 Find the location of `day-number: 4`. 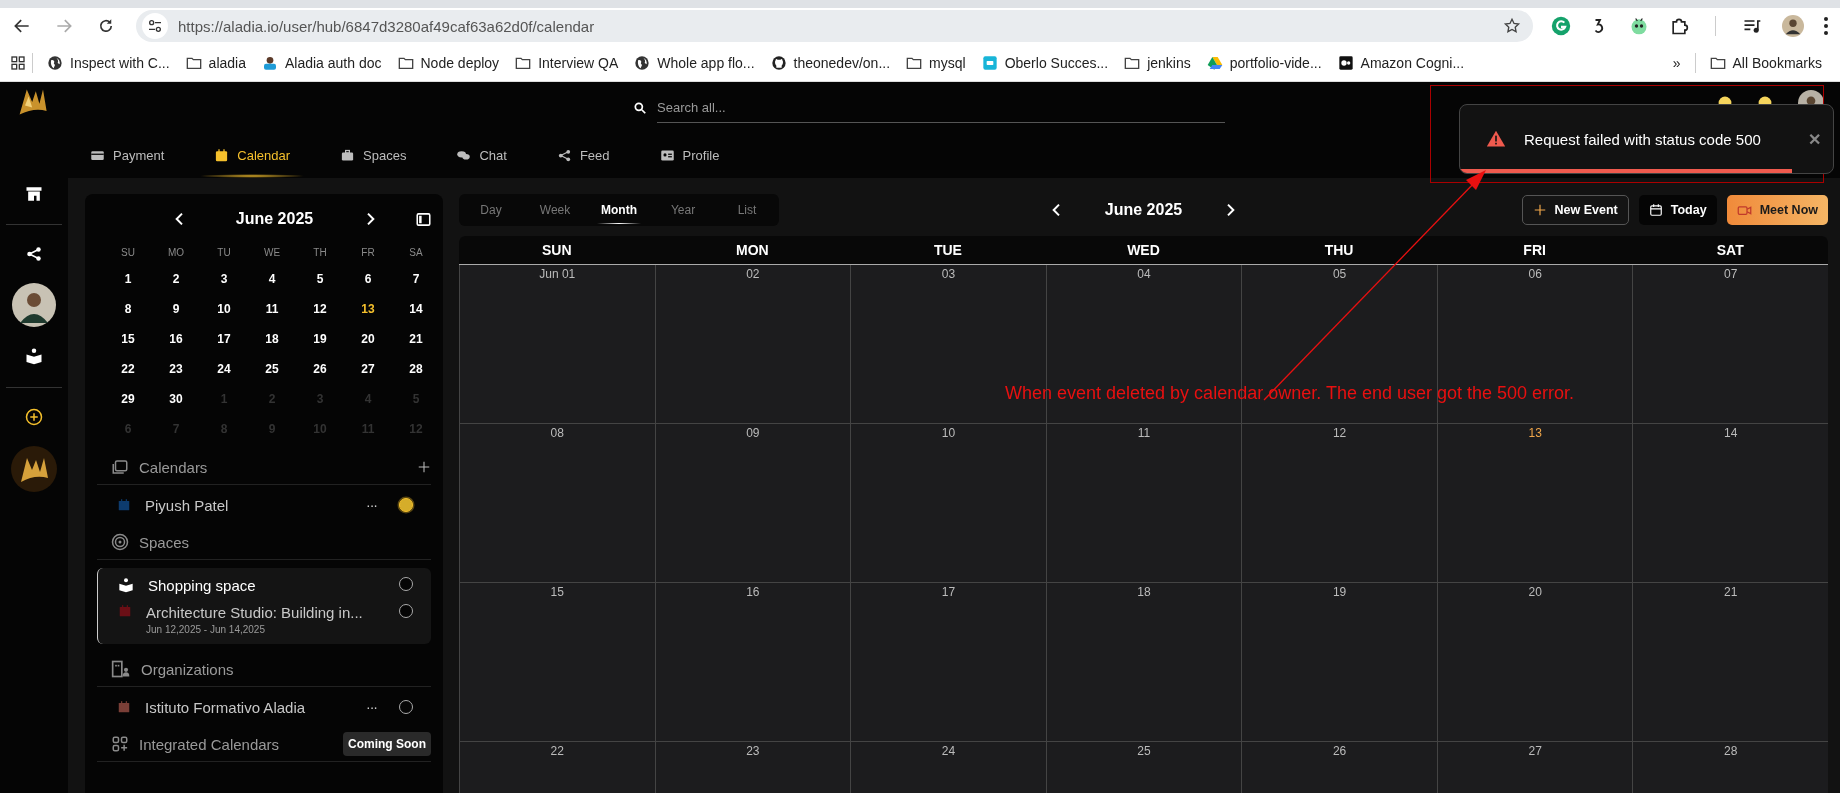

day-number: 4 is located at coordinates (272, 279).